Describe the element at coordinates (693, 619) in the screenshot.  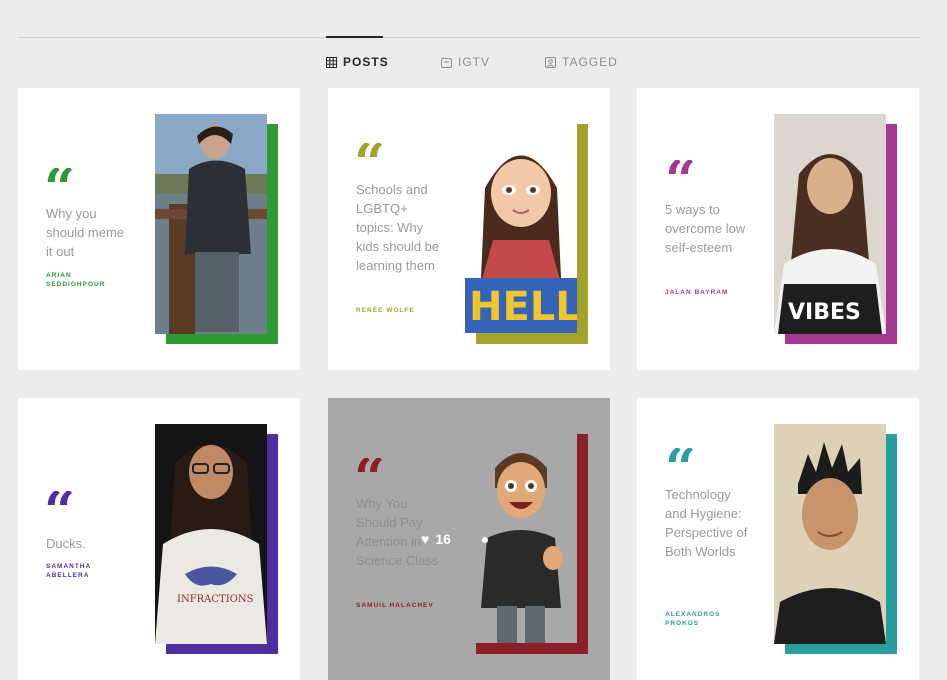
I see `post-author: ALEXANDROS PROKOS` at that location.